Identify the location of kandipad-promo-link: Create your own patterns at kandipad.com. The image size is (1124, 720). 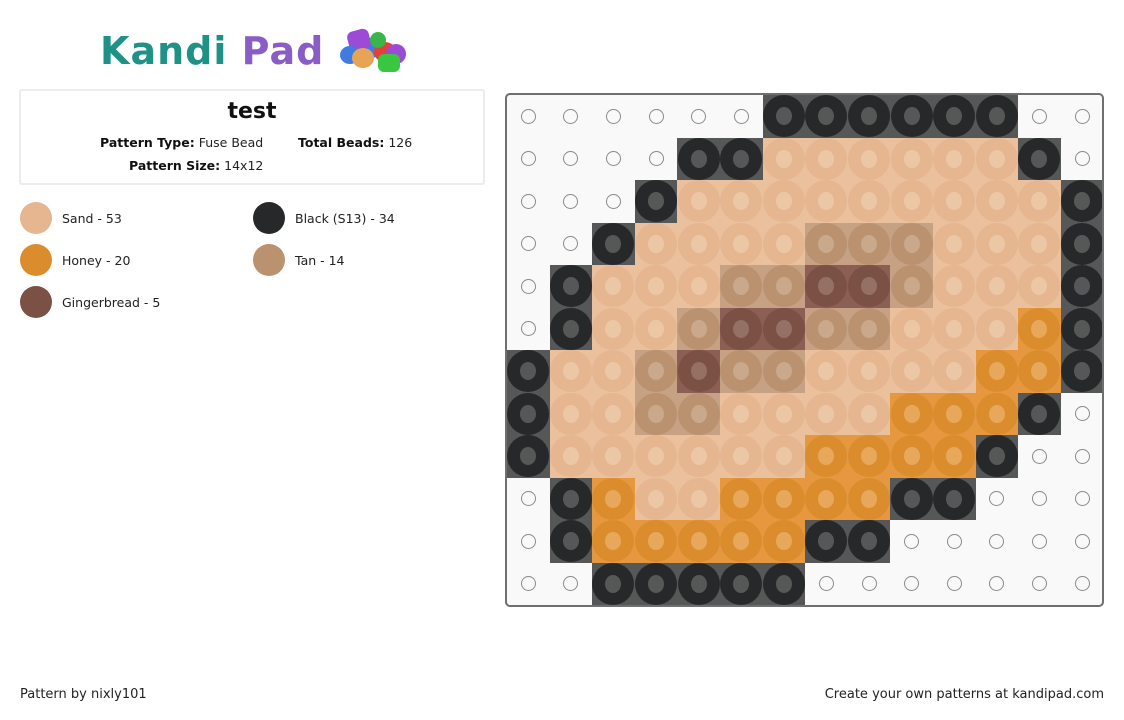
(964, 694).